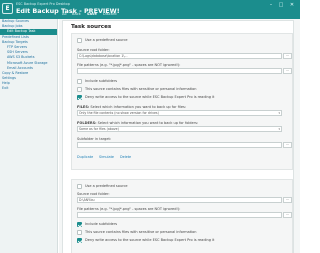 This screenshot has width=320, height=253. I want to click on folders-select-value: Same as for files (above), so click(99, 129).